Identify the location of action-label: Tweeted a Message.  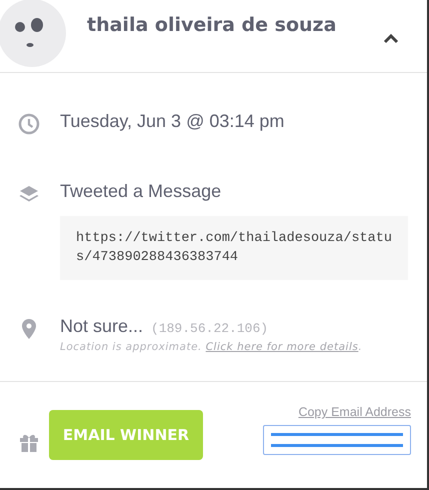
(141, 191).